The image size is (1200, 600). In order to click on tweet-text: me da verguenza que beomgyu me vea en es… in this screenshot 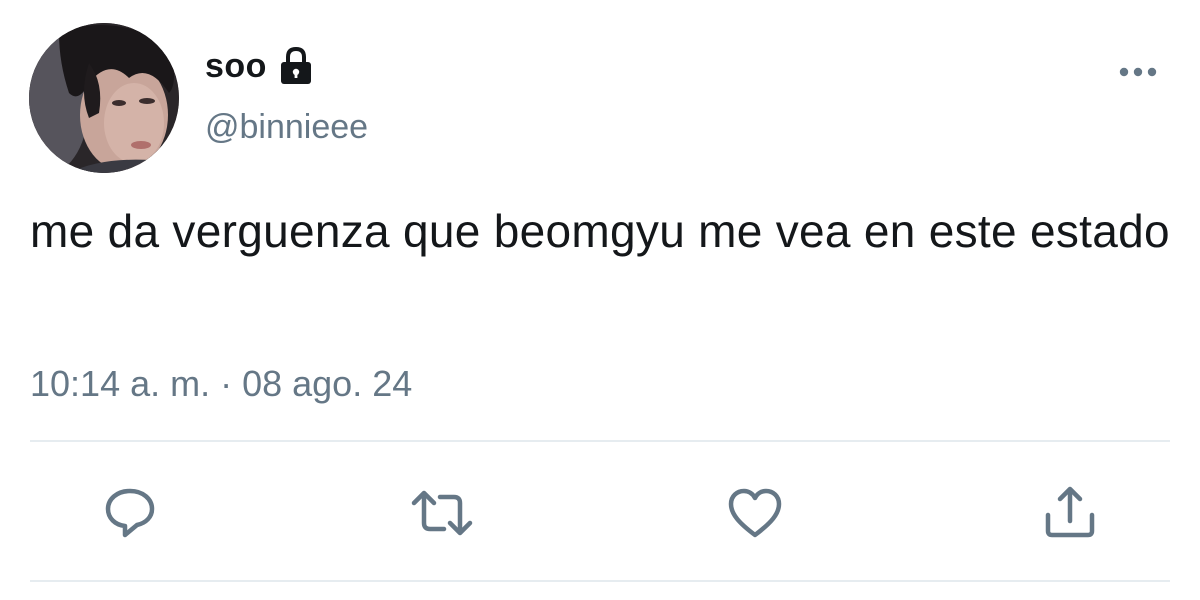, I will do `click(600, 231)`.